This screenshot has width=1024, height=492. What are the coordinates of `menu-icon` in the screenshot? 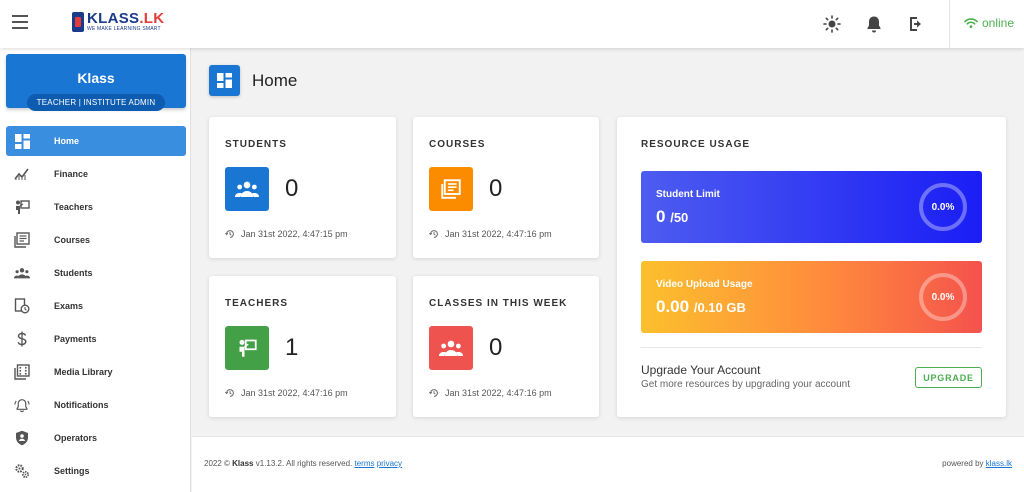 It's located at (20, 24).